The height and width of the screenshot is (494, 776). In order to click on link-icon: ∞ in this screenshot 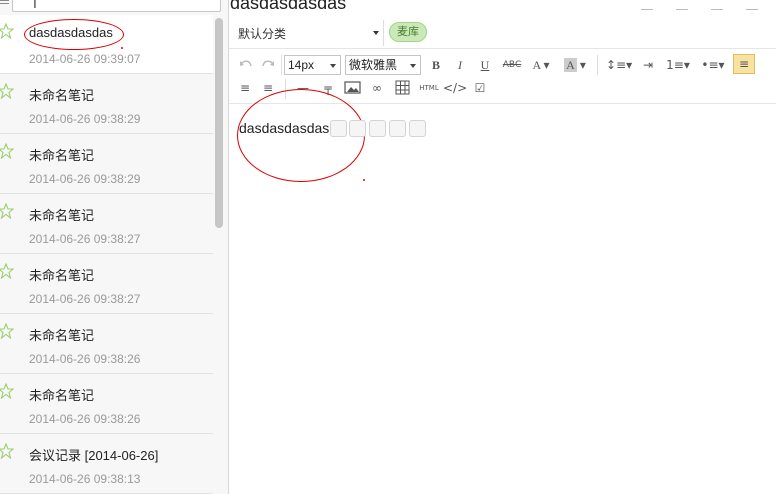, I will do `click(377, 88)`.